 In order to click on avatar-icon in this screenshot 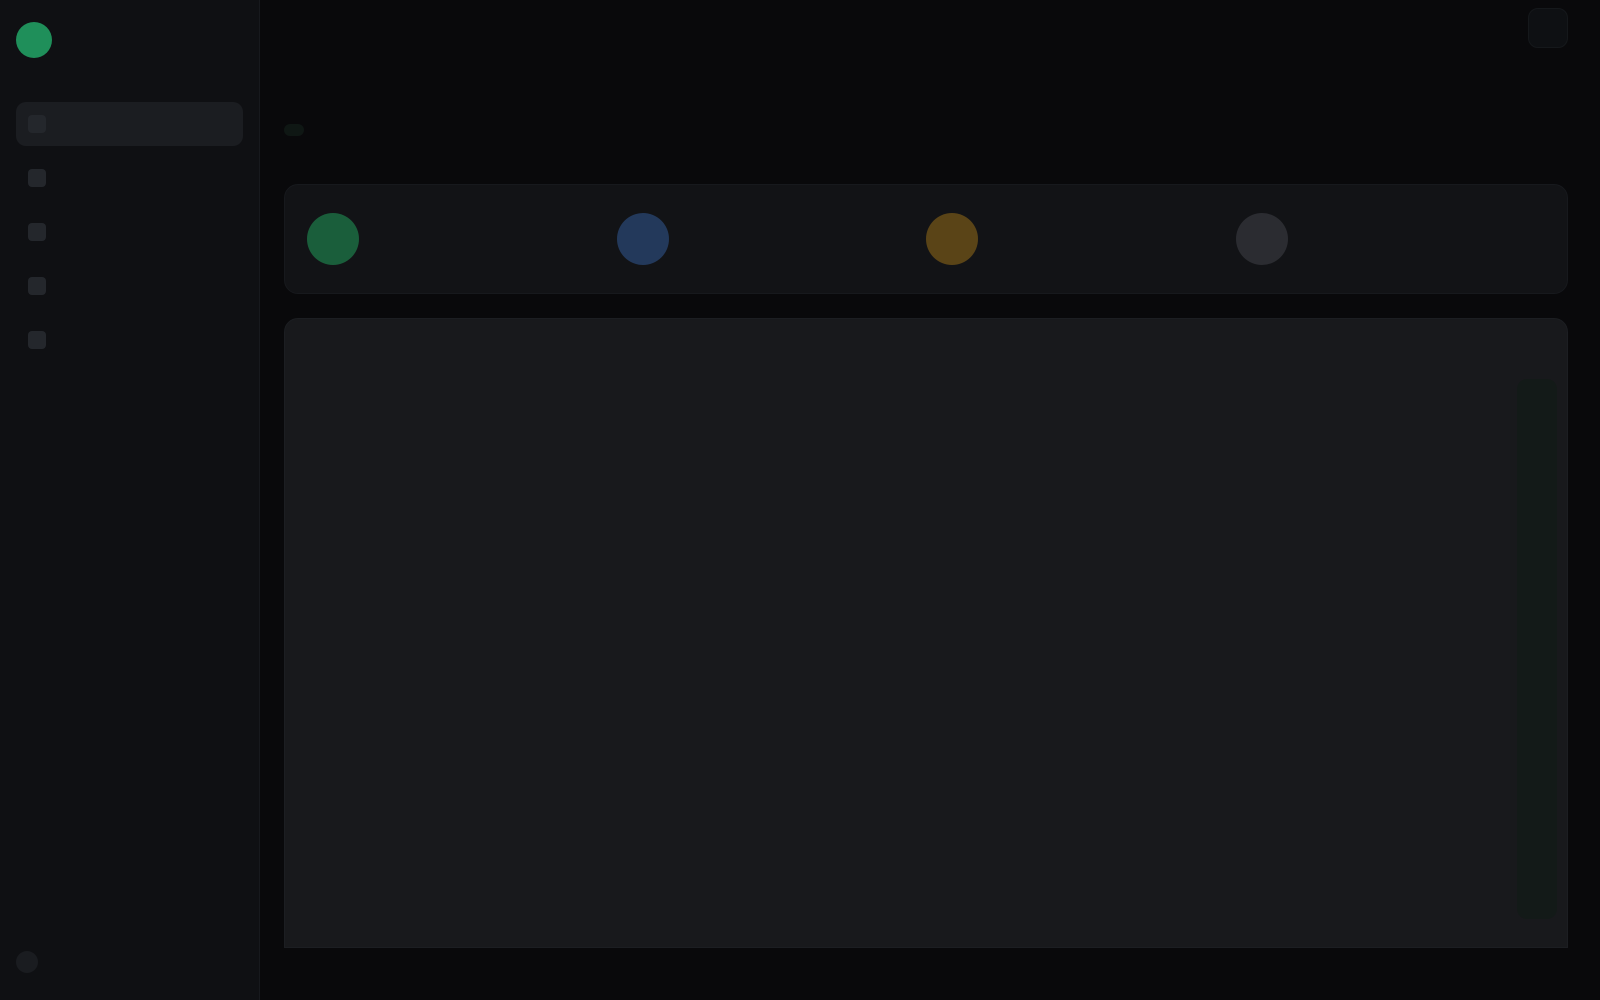, I will do `click(27, 962)`.